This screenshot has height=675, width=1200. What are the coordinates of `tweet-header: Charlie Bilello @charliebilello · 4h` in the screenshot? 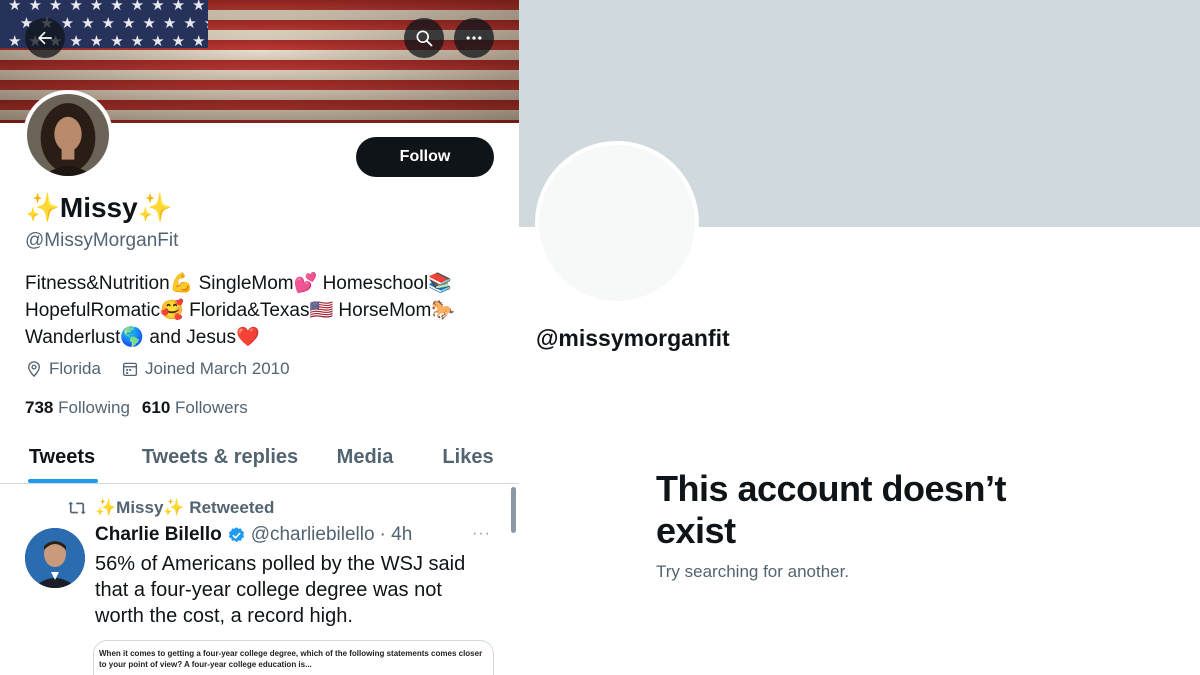 It's located at (253, 535).